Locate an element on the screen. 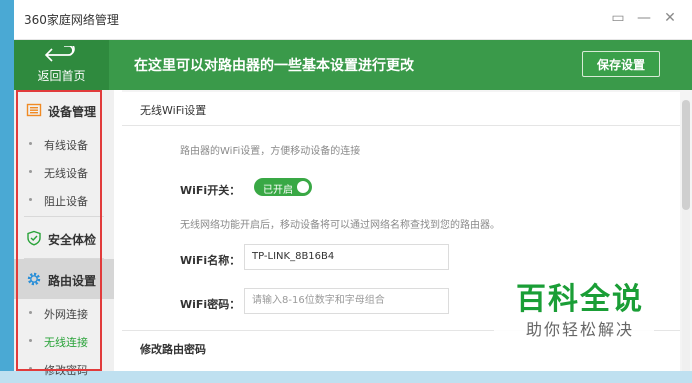 Image resolution: width=692 pixels, height=383 pixels. wifi-name-label: WiFi名称： is located at coordinates (210, 260).